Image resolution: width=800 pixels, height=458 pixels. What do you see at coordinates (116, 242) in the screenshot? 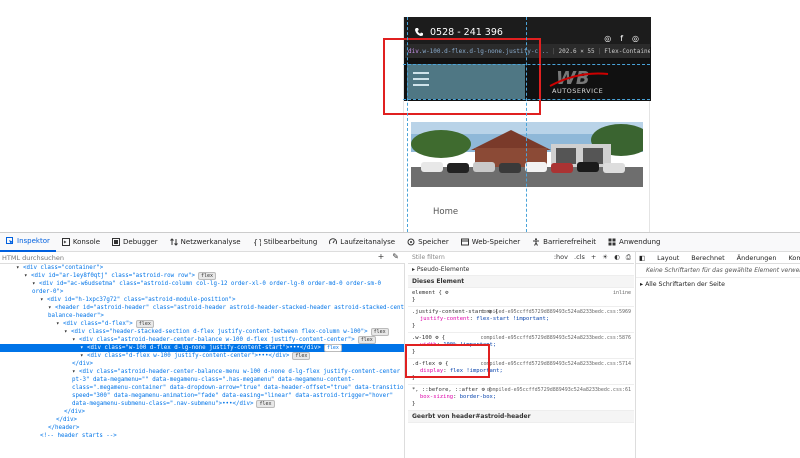
I see `debugger-icon` at bounding box center [116, 242].